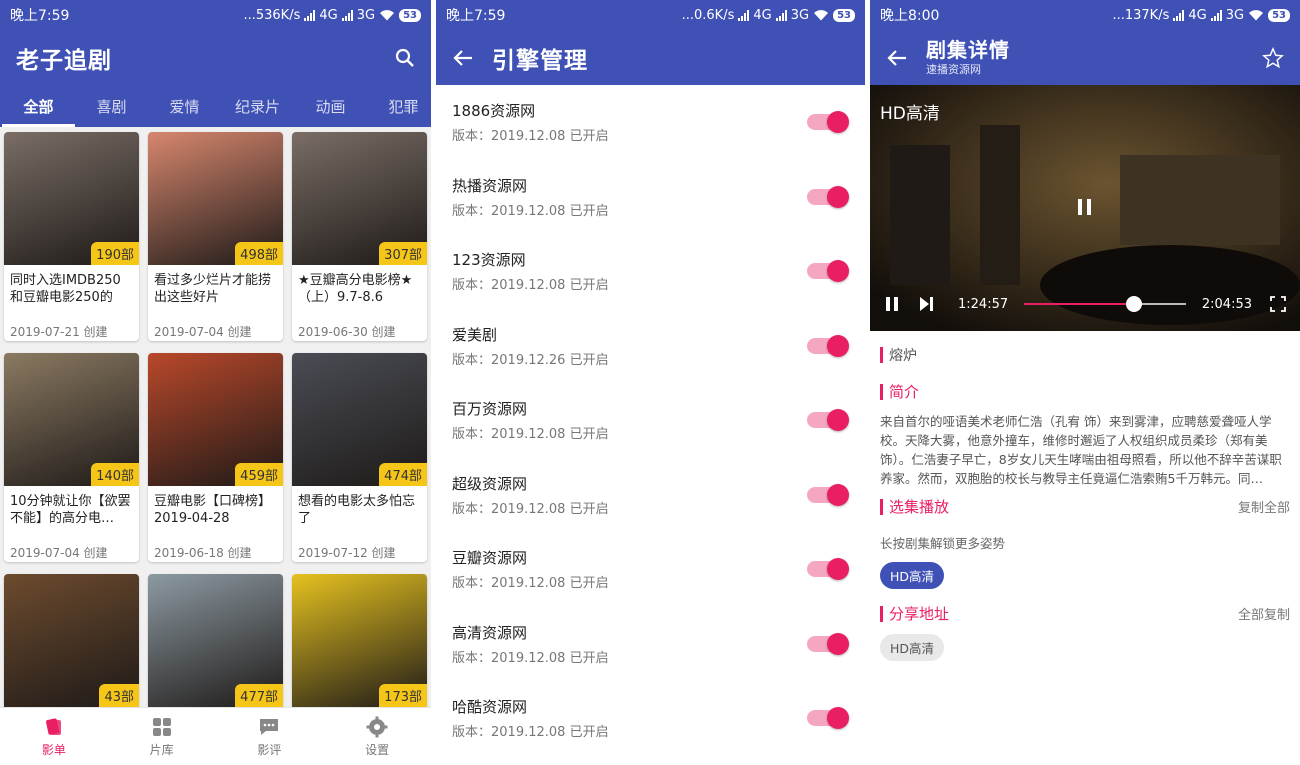  What do you see at coordinates (71, 236) in the screenshot?
I see `movie-list-card: 190部 同时入选IMDB250和豆瓣电影250的 2019-07-21 创建` at bounding box center [71, 236].